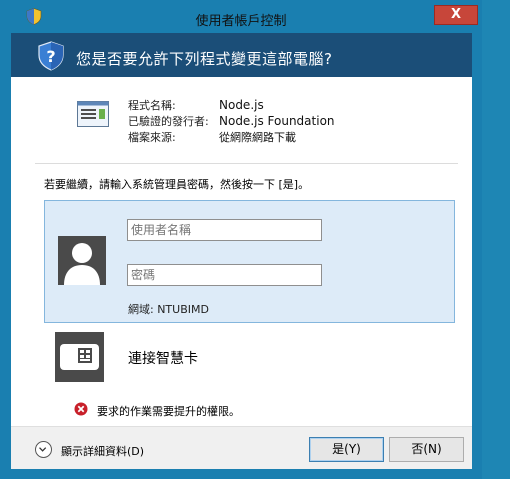 The image size is (510, 479). Describe the element at coordinates (241, 447) in the screenshot. I see `dialog-footer: 顯示詳細資料(D) 是(Y) 否(N)` at that location.